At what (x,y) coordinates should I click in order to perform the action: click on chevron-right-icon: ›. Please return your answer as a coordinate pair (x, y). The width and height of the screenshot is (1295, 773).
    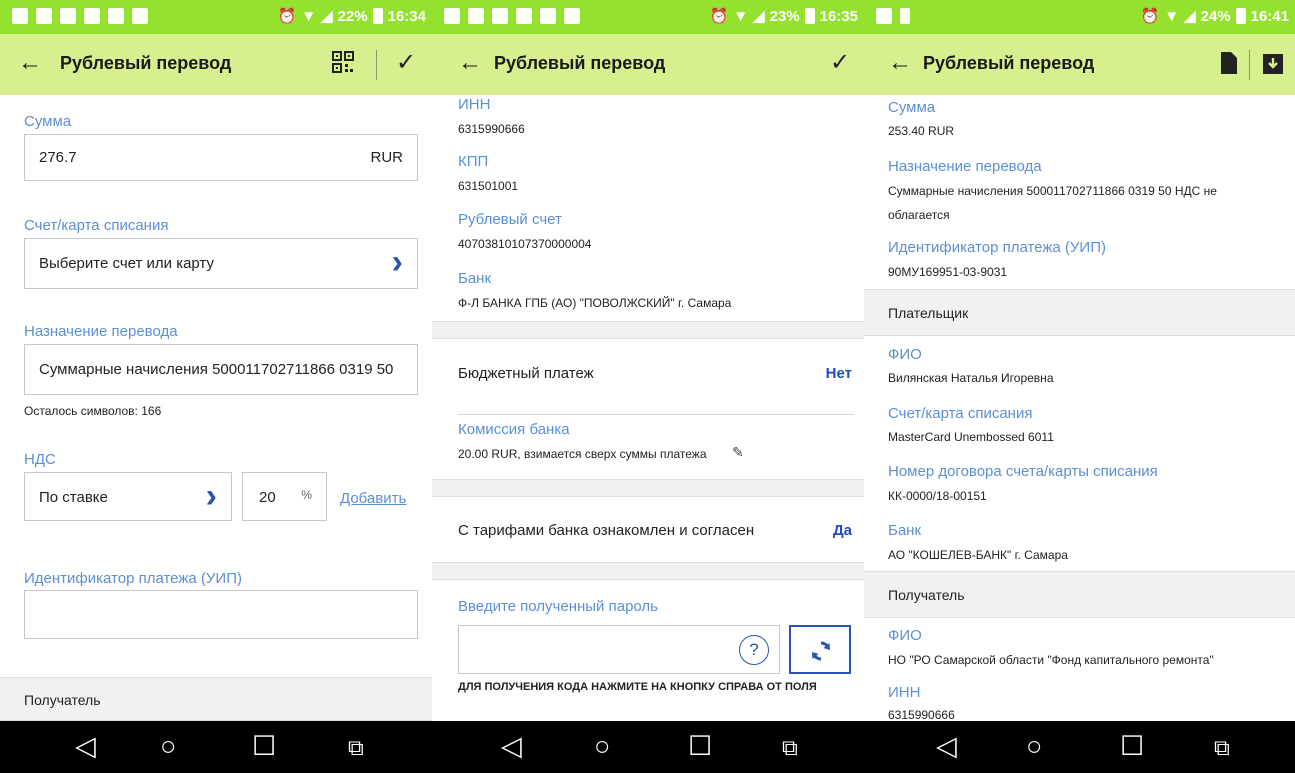
    Looking at the image, I should click on (397, 262).